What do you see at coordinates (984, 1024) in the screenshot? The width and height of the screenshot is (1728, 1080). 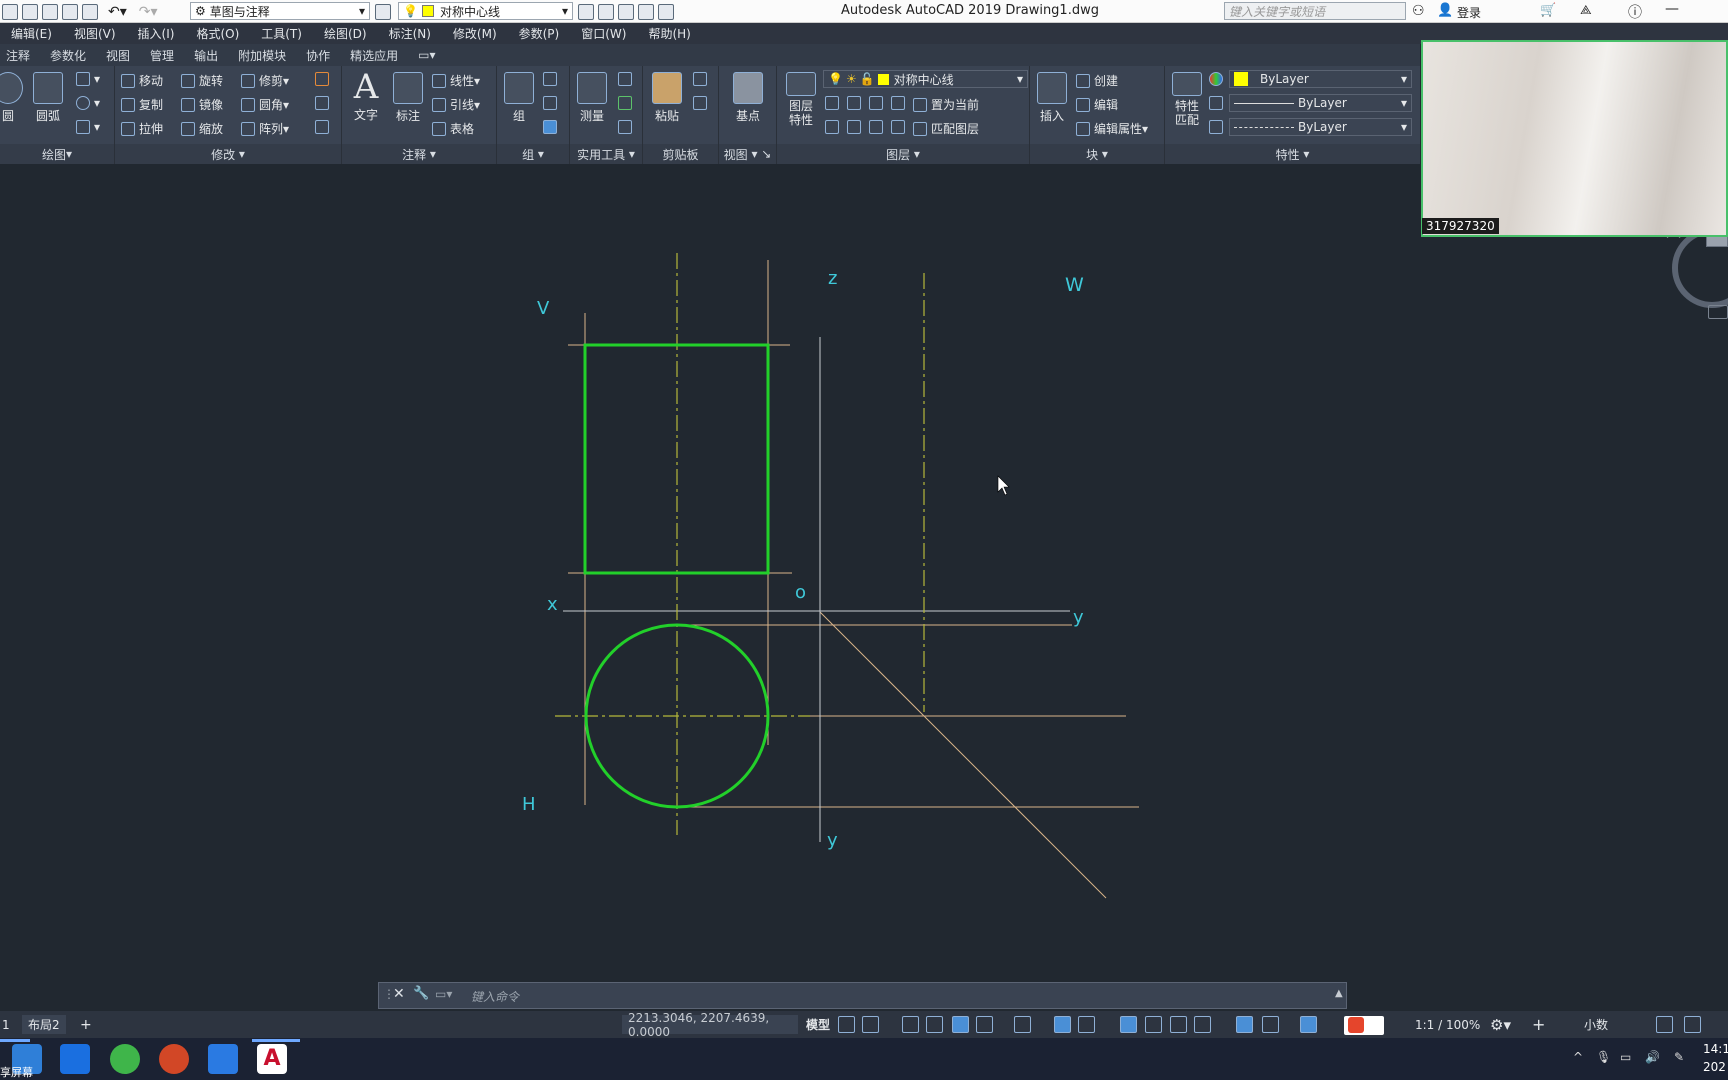 I see `polar-icon` at bounding box center [984, 1024].